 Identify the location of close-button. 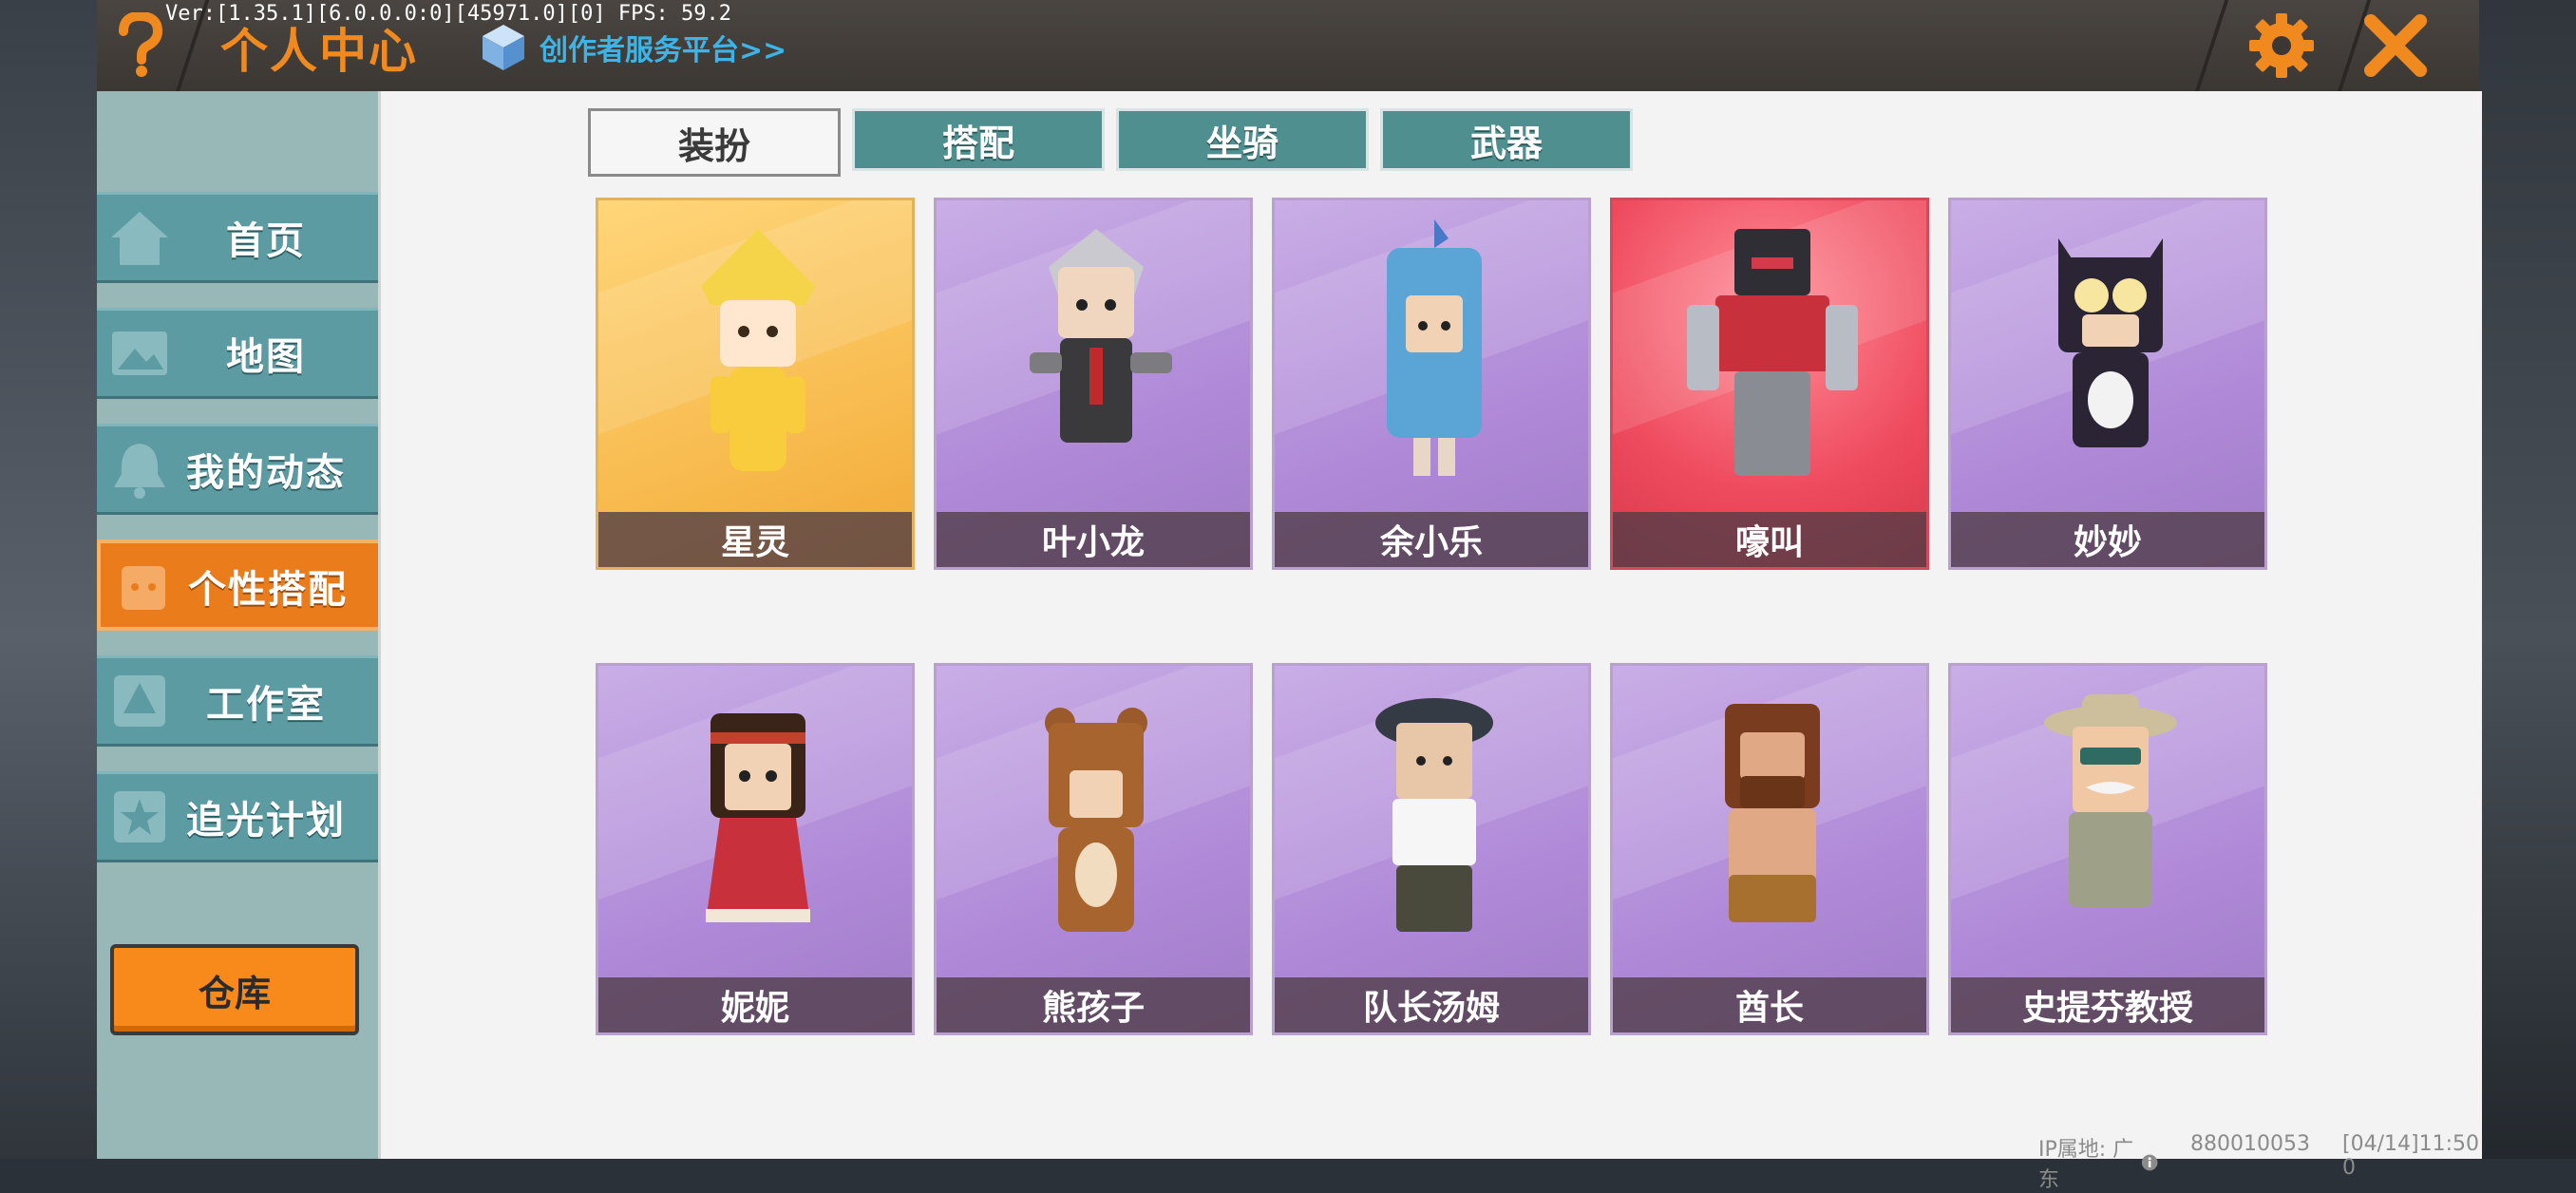
(2396, 46).